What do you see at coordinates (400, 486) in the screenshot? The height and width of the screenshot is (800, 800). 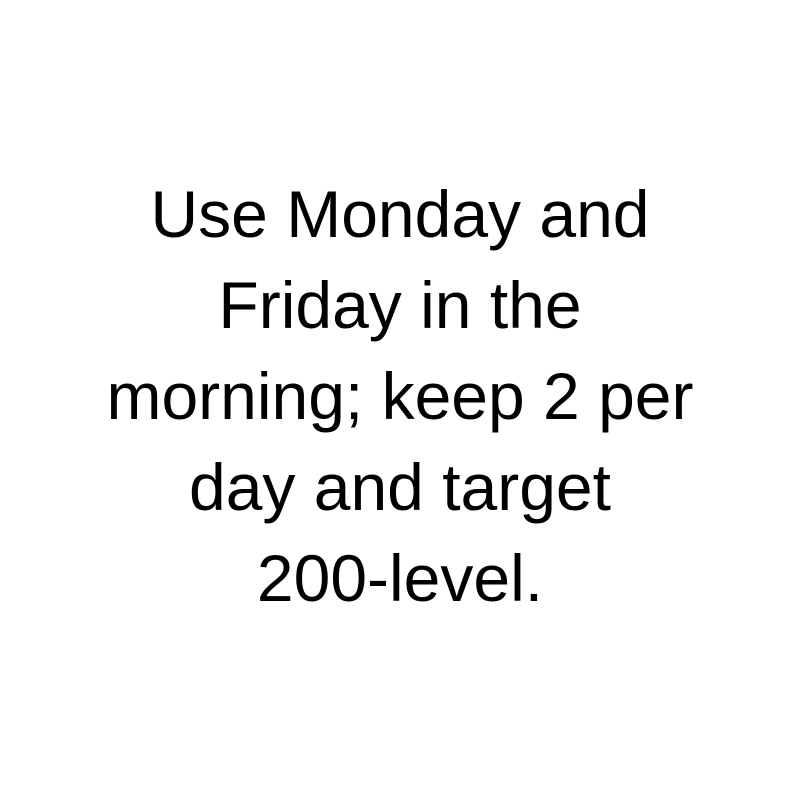 I see `instruction-line-4: day and target` at bounding box center [400, 486].